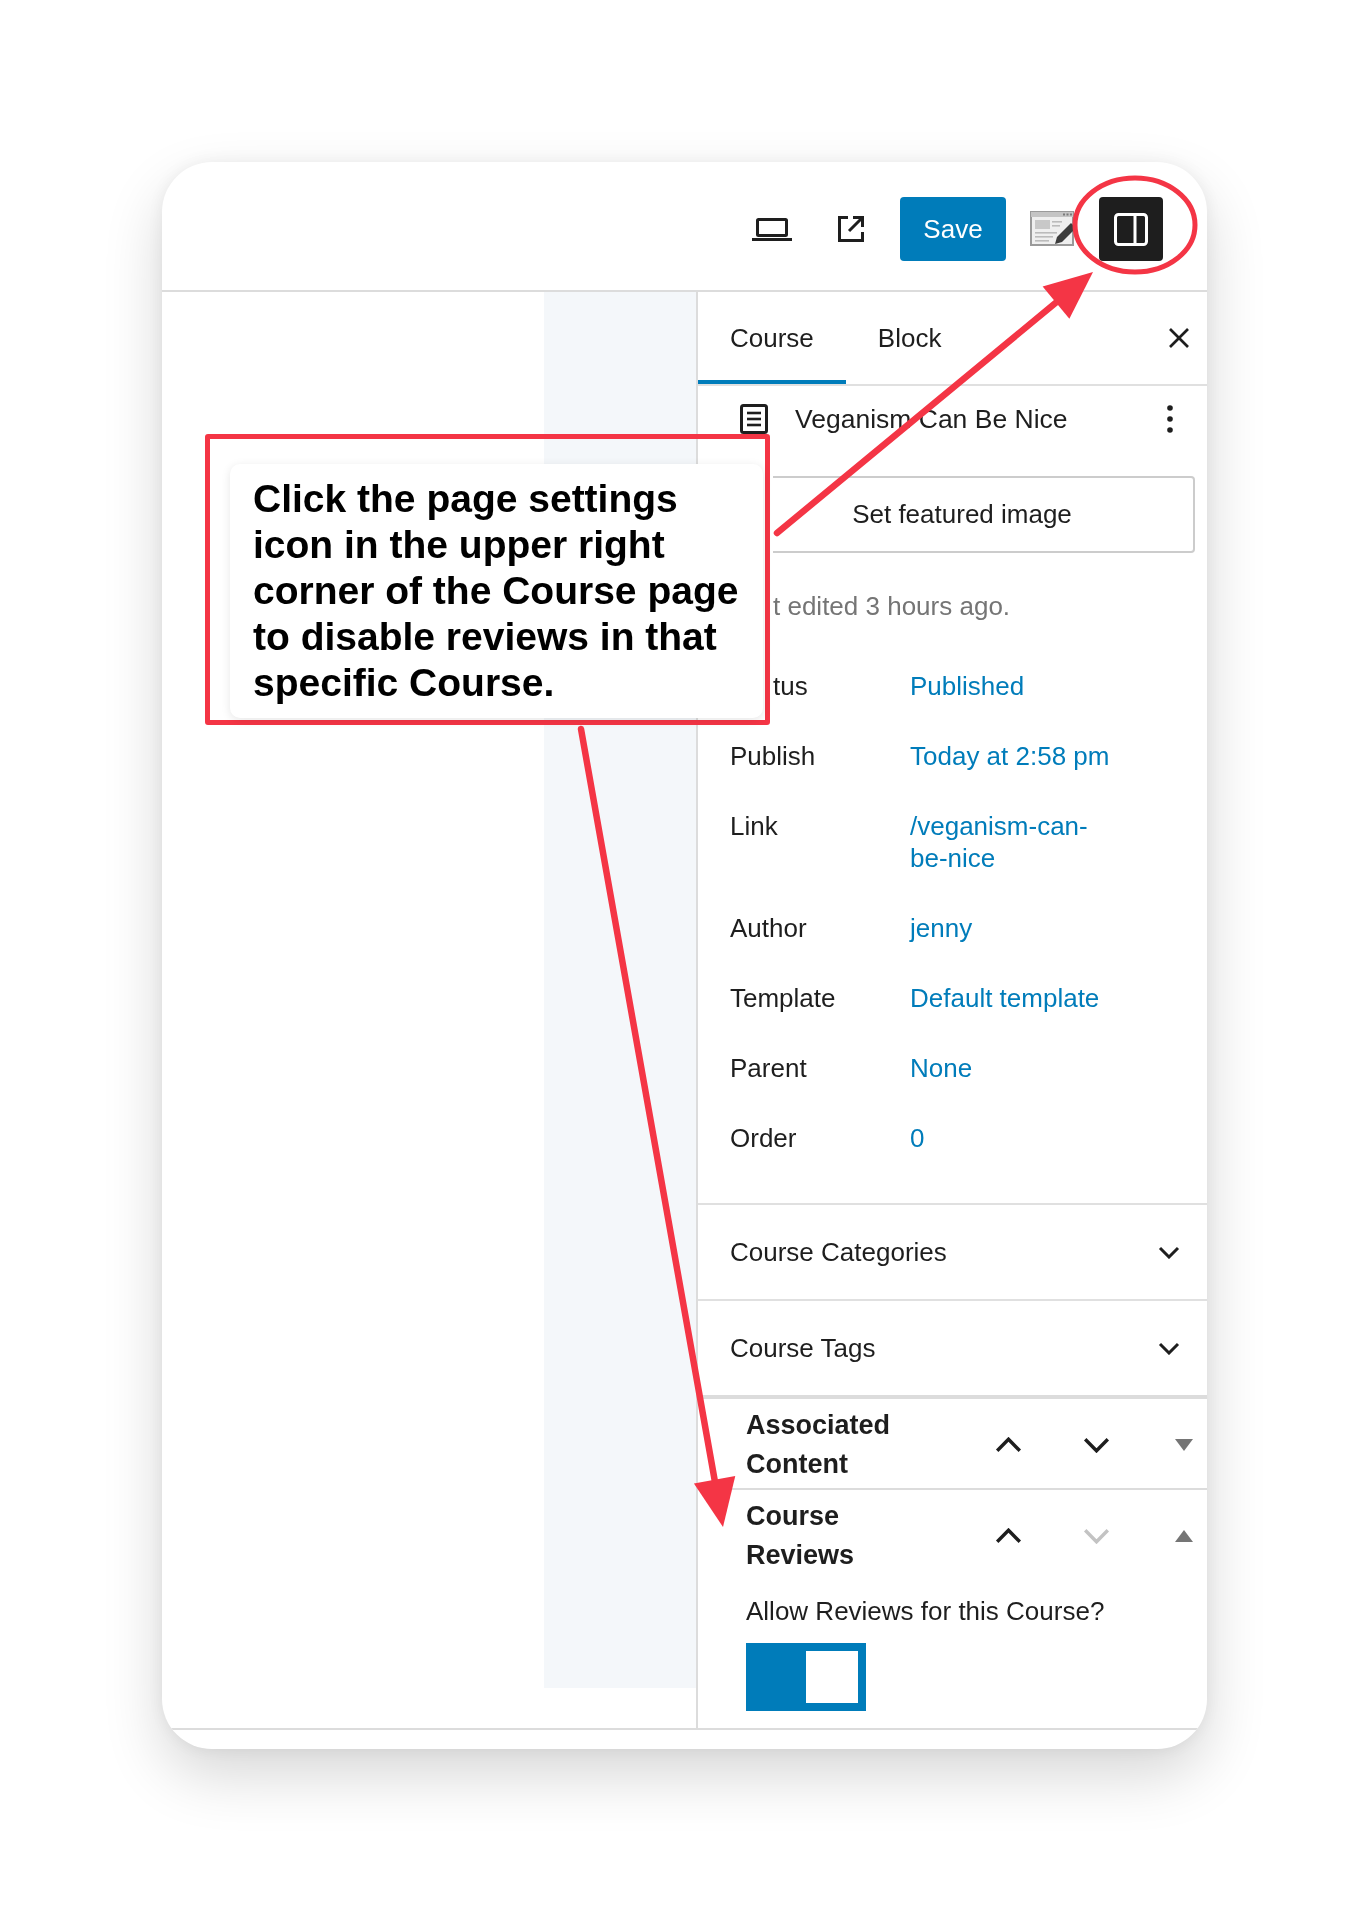 The height and width of the screenshot is (1912, 1370). I want to click on chevron-down-icon, so click(1096, 1445).